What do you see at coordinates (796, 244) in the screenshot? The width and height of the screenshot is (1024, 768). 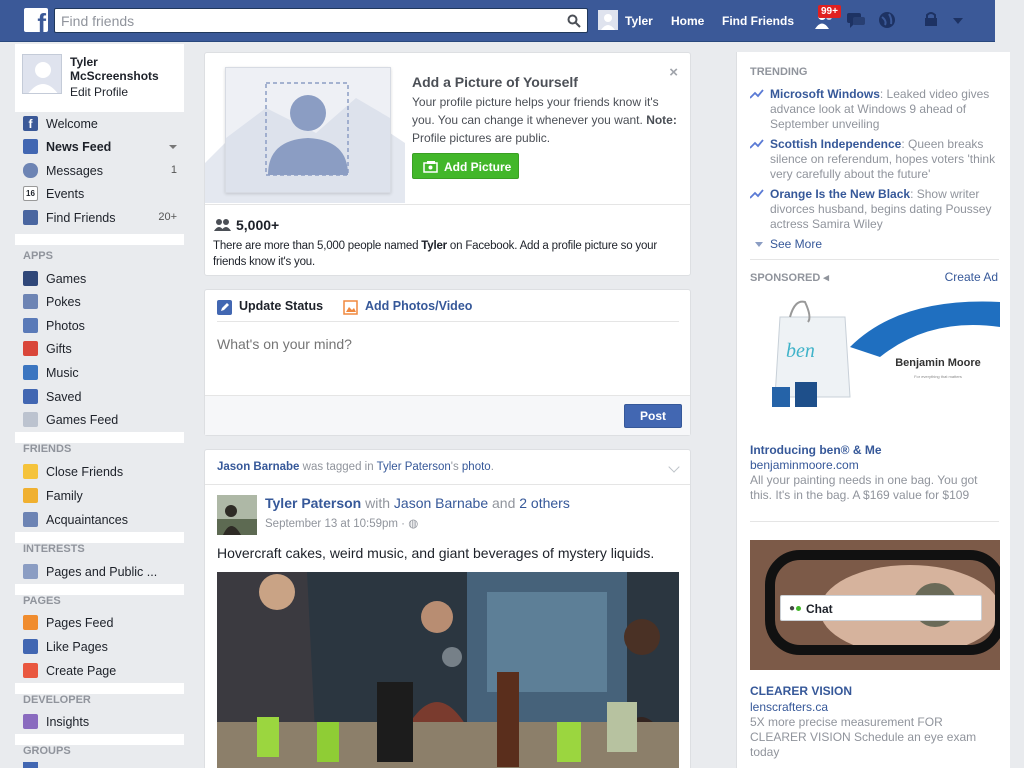 I see `see-more-link: See More` at bounding box center [796, 244].